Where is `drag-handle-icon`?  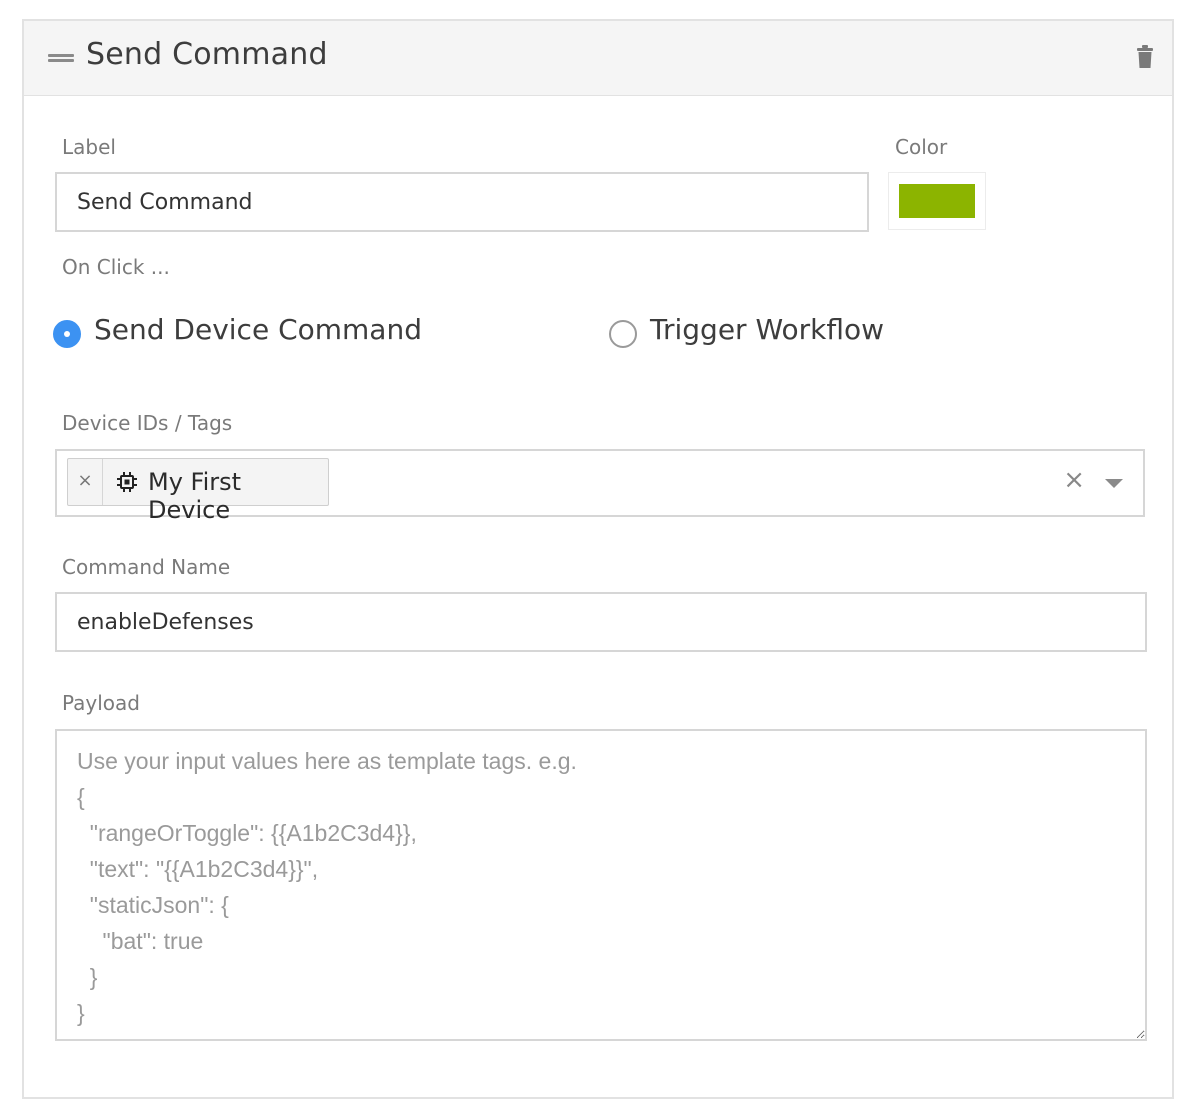 drag-handle-icon is located at coordinates (61, 58).